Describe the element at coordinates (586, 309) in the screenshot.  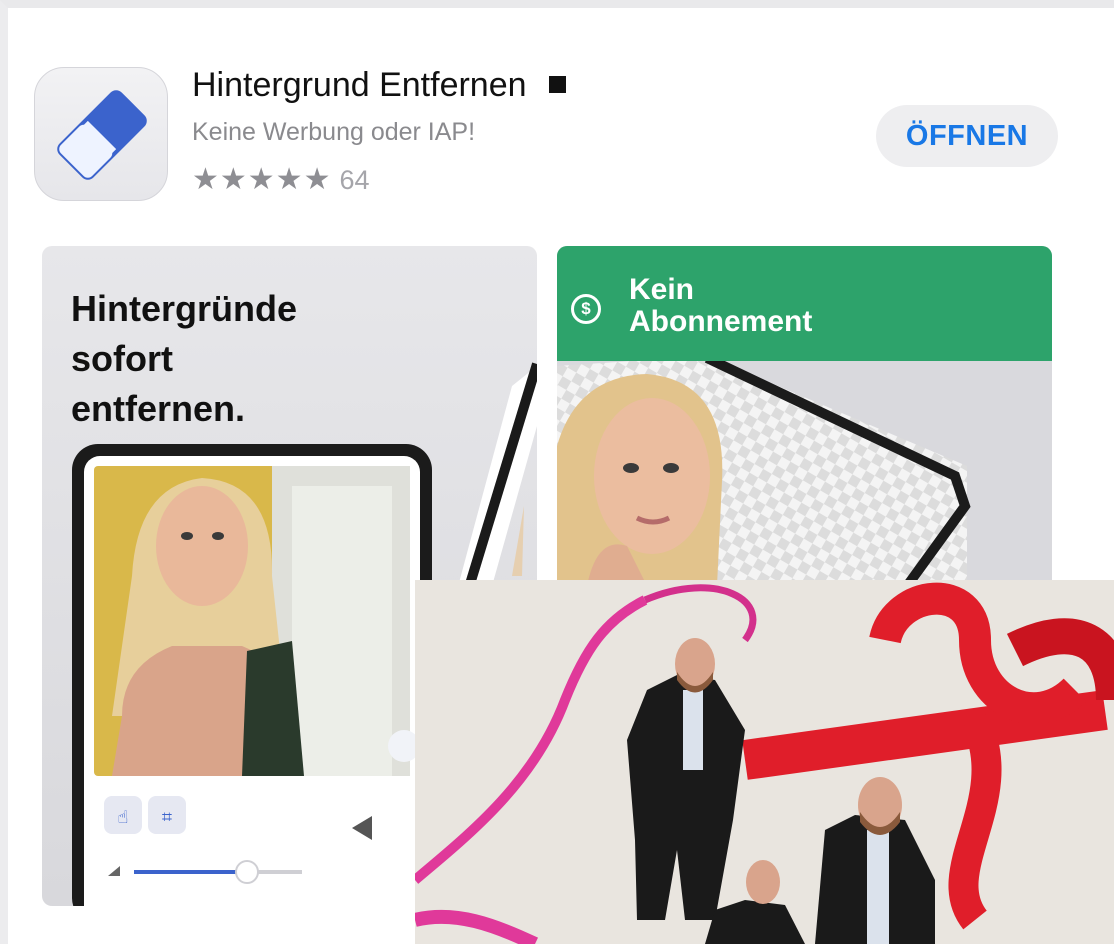
I see `no-subscription-icon: $` at that location.